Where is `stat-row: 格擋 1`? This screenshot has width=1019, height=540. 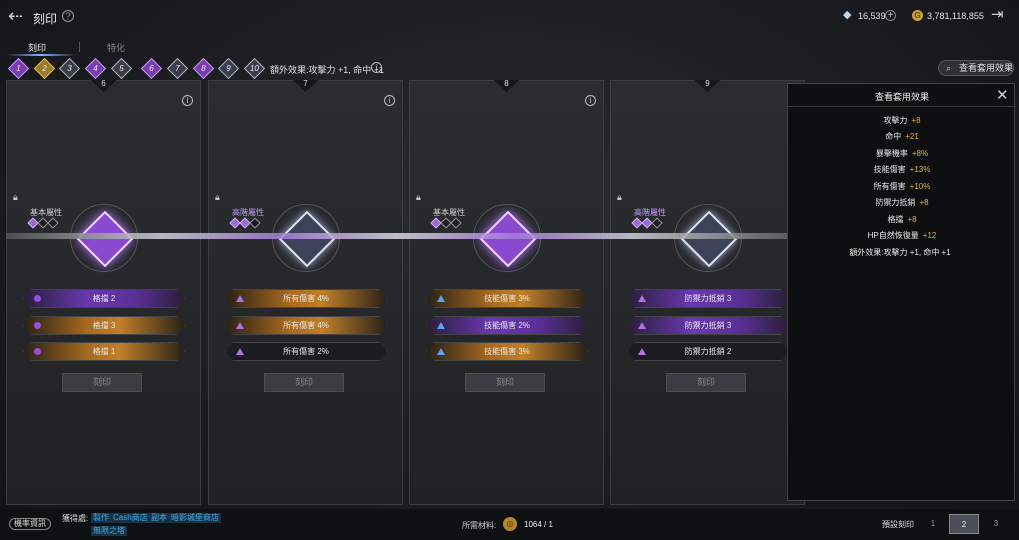 stat-row: 格擋 1 is located at coordinates (104, 351).